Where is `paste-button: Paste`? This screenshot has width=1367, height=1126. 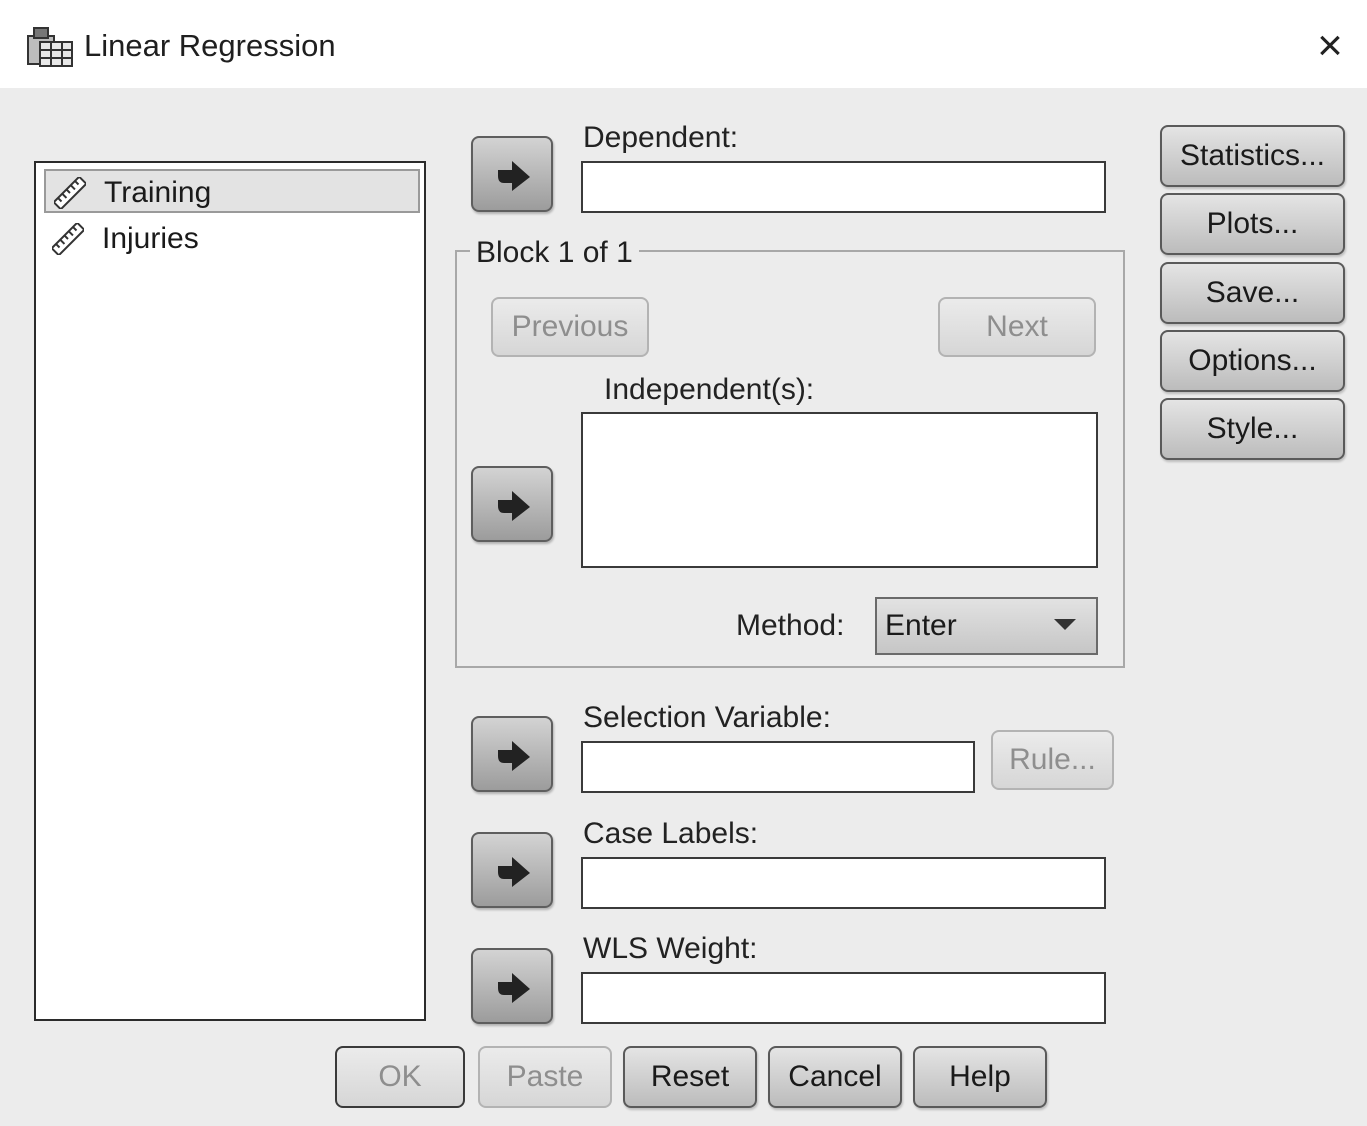
paste-button: Paste is located at coordinates (545, 1077).